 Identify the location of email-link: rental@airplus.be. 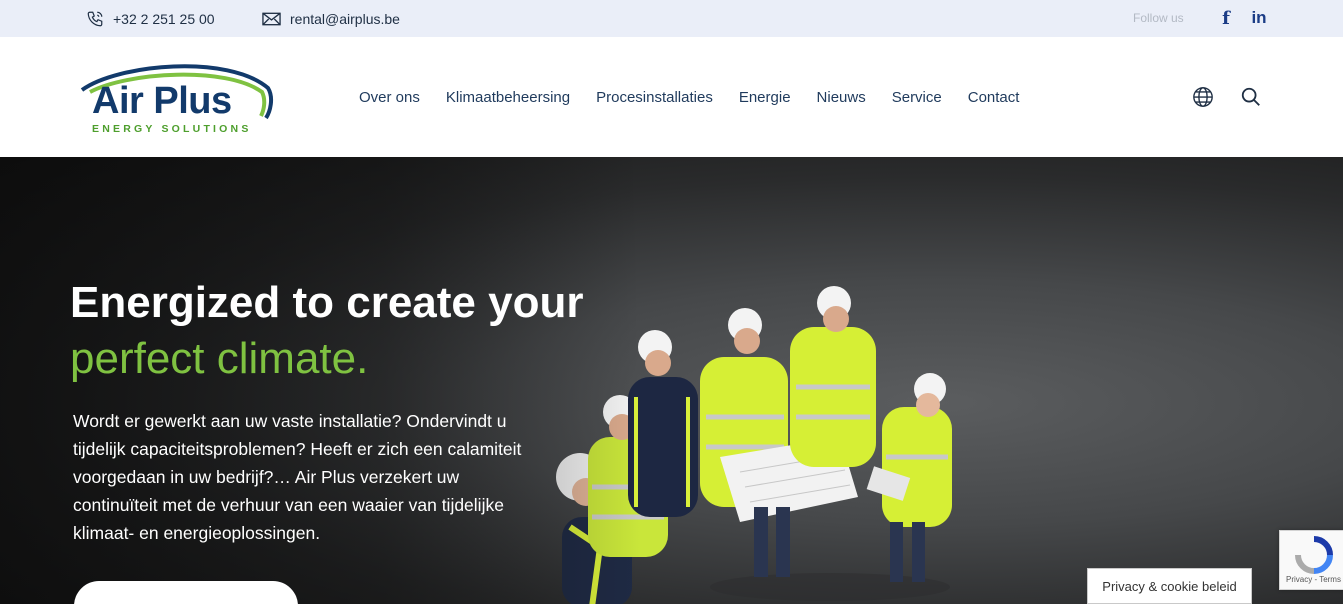
(331, 18).